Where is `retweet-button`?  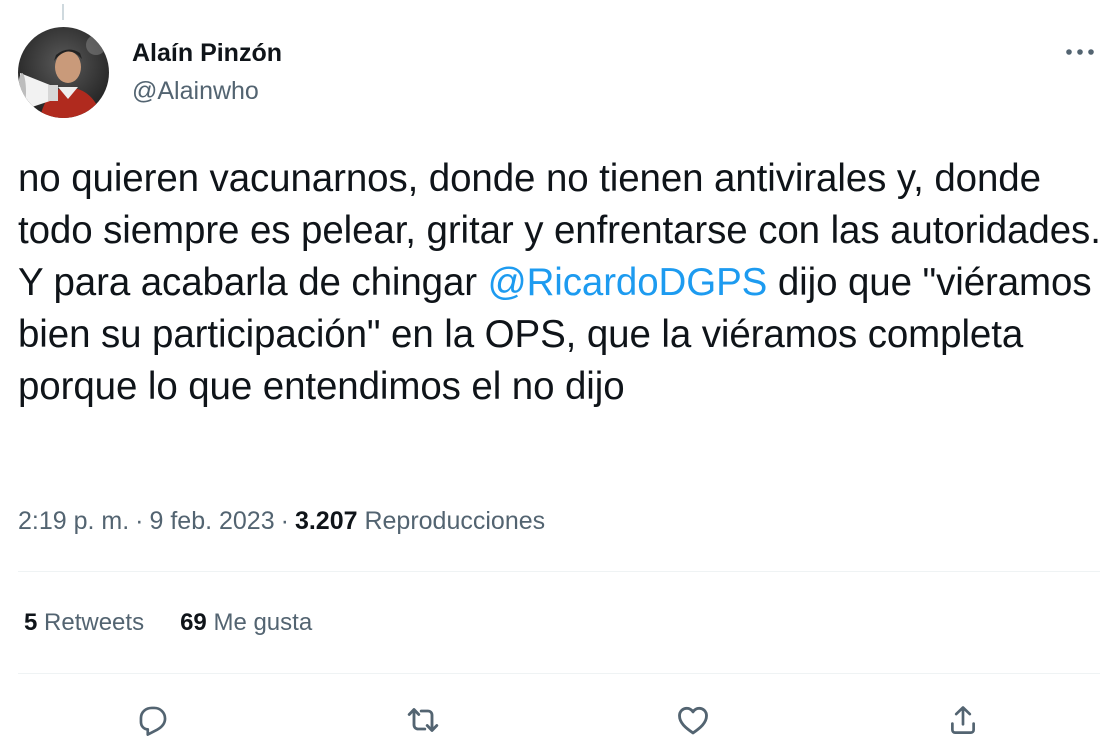
retweet-button is located at coordinates (423, 720).